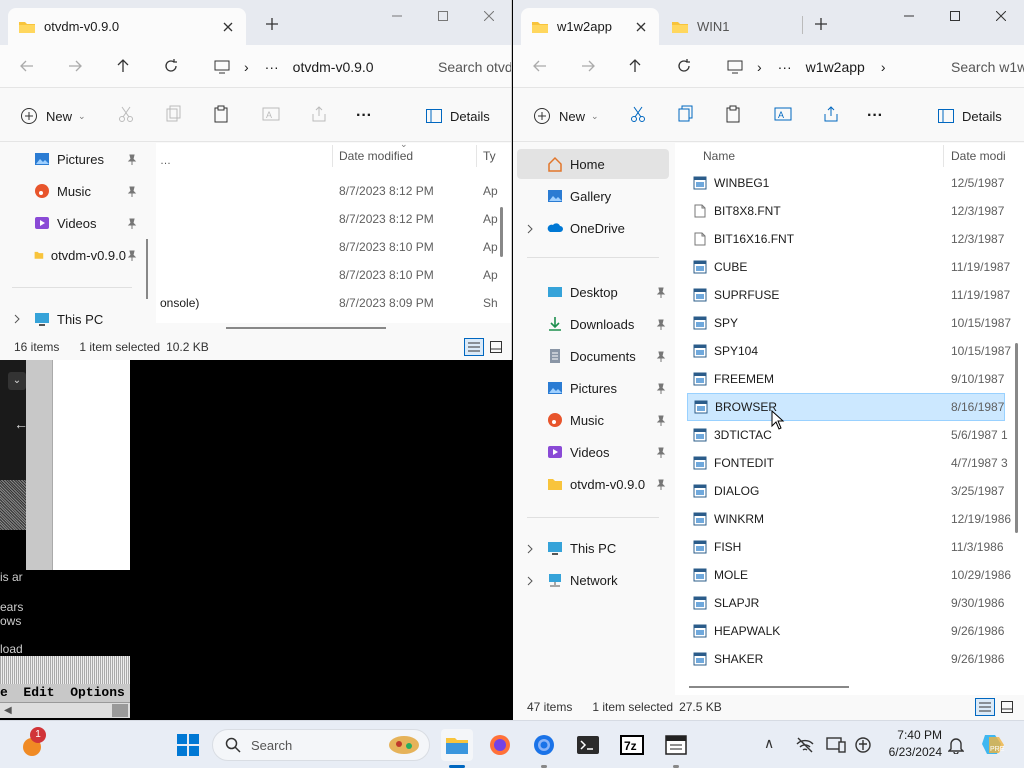  Describe the element at coordinates (993, 744) in the screenshot. I see `copilot-icon: PRE` at that location.